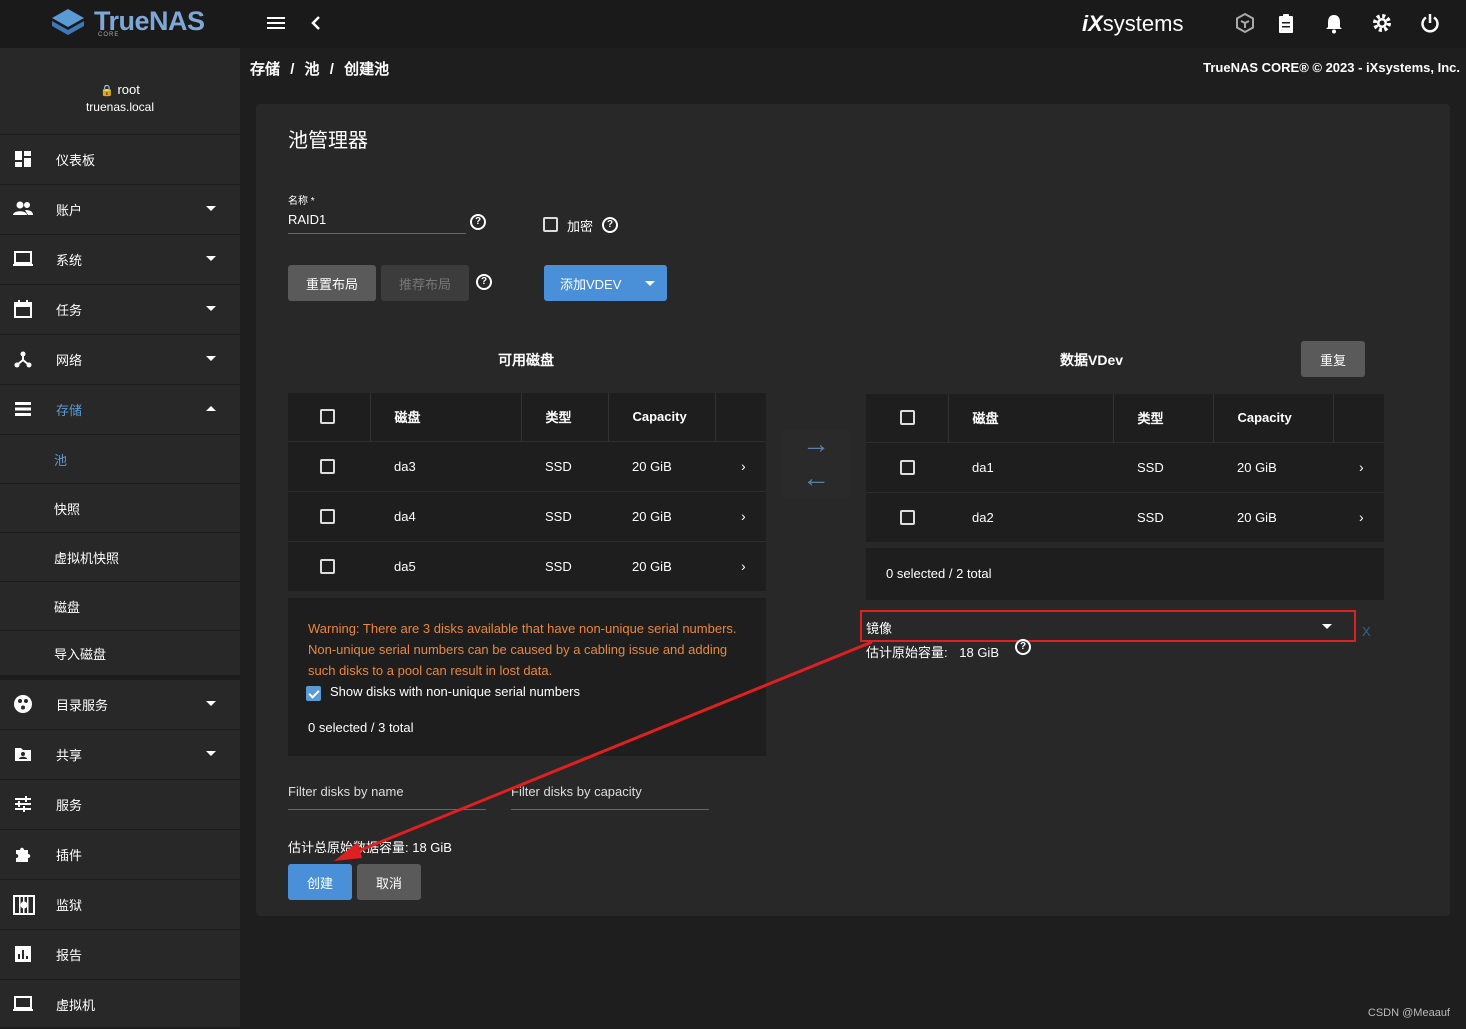 The width and height of the screenshot is (1466, 1029). I want to click on gear-icon, so click(1382, 24).